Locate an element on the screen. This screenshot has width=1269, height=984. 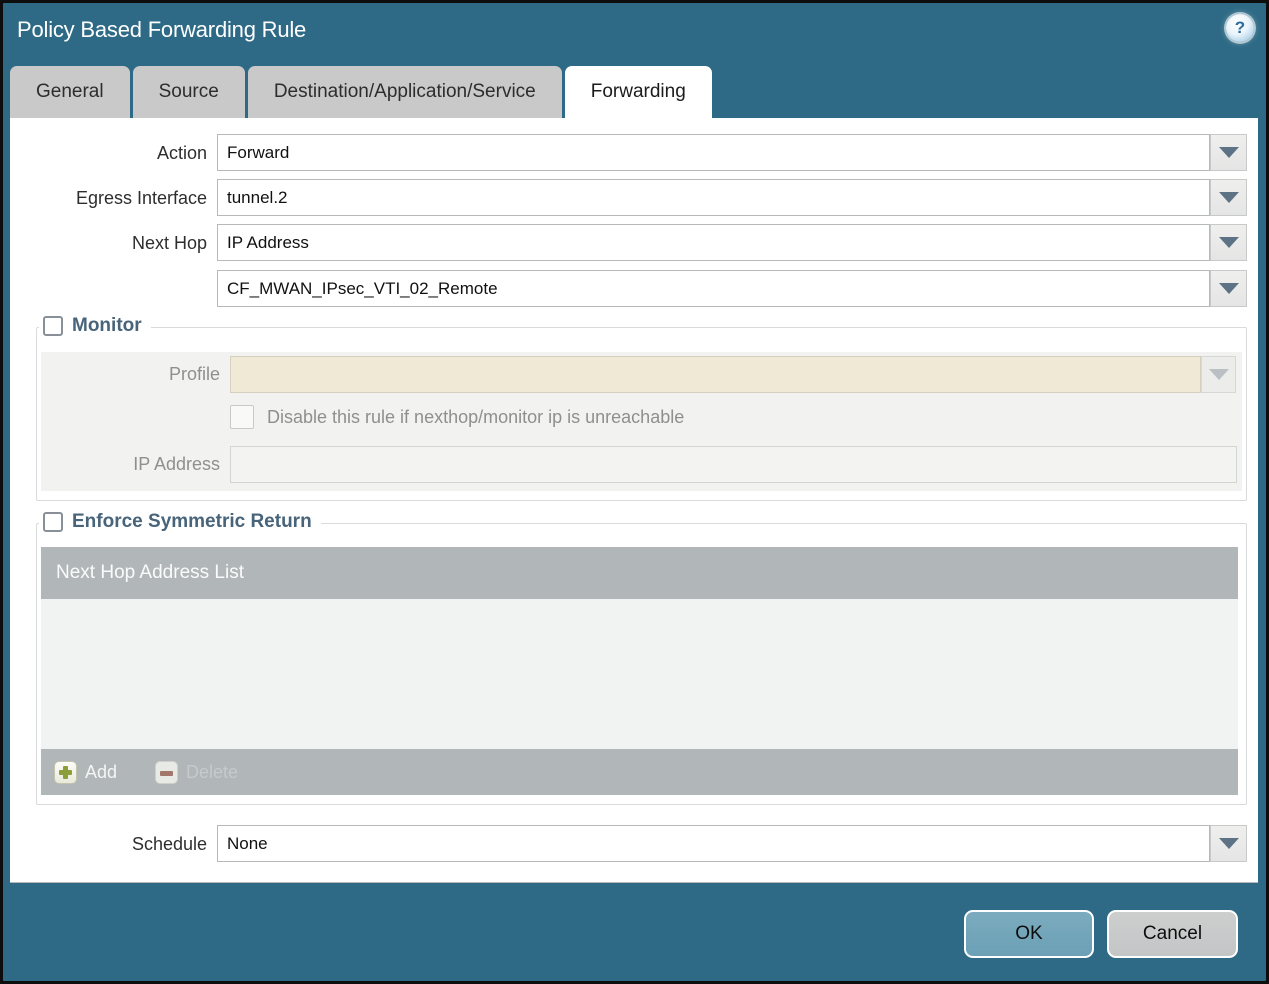
delete-button: Delete is located at coordinates (197, 772).